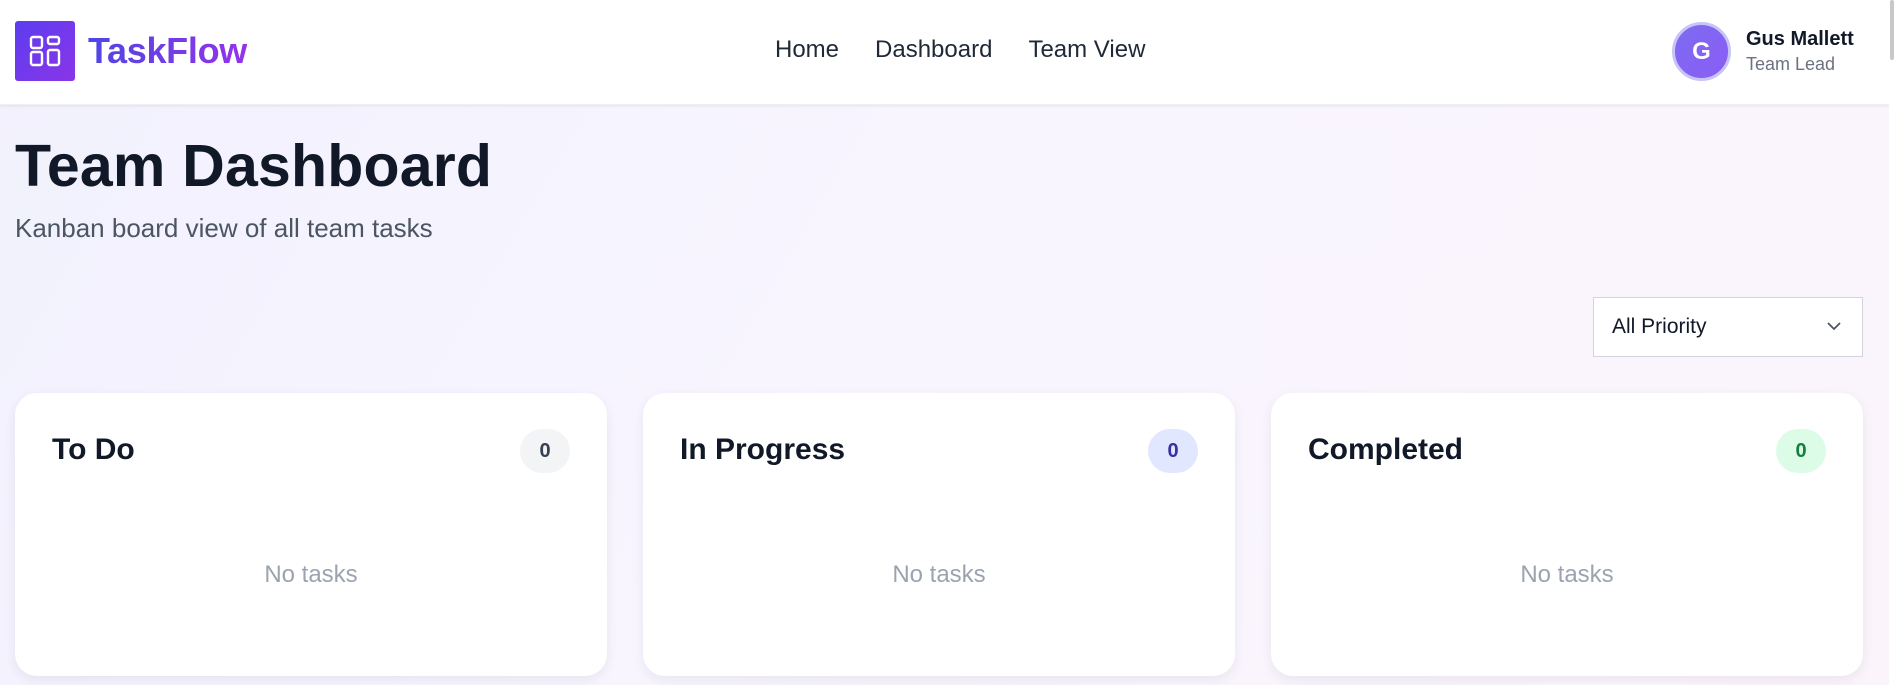 The image size is (1894, 685). Describe the element at coordinates (1800, 51) in the screenshot. I see `user-info: Gus Mallett Team Lead` at that location.